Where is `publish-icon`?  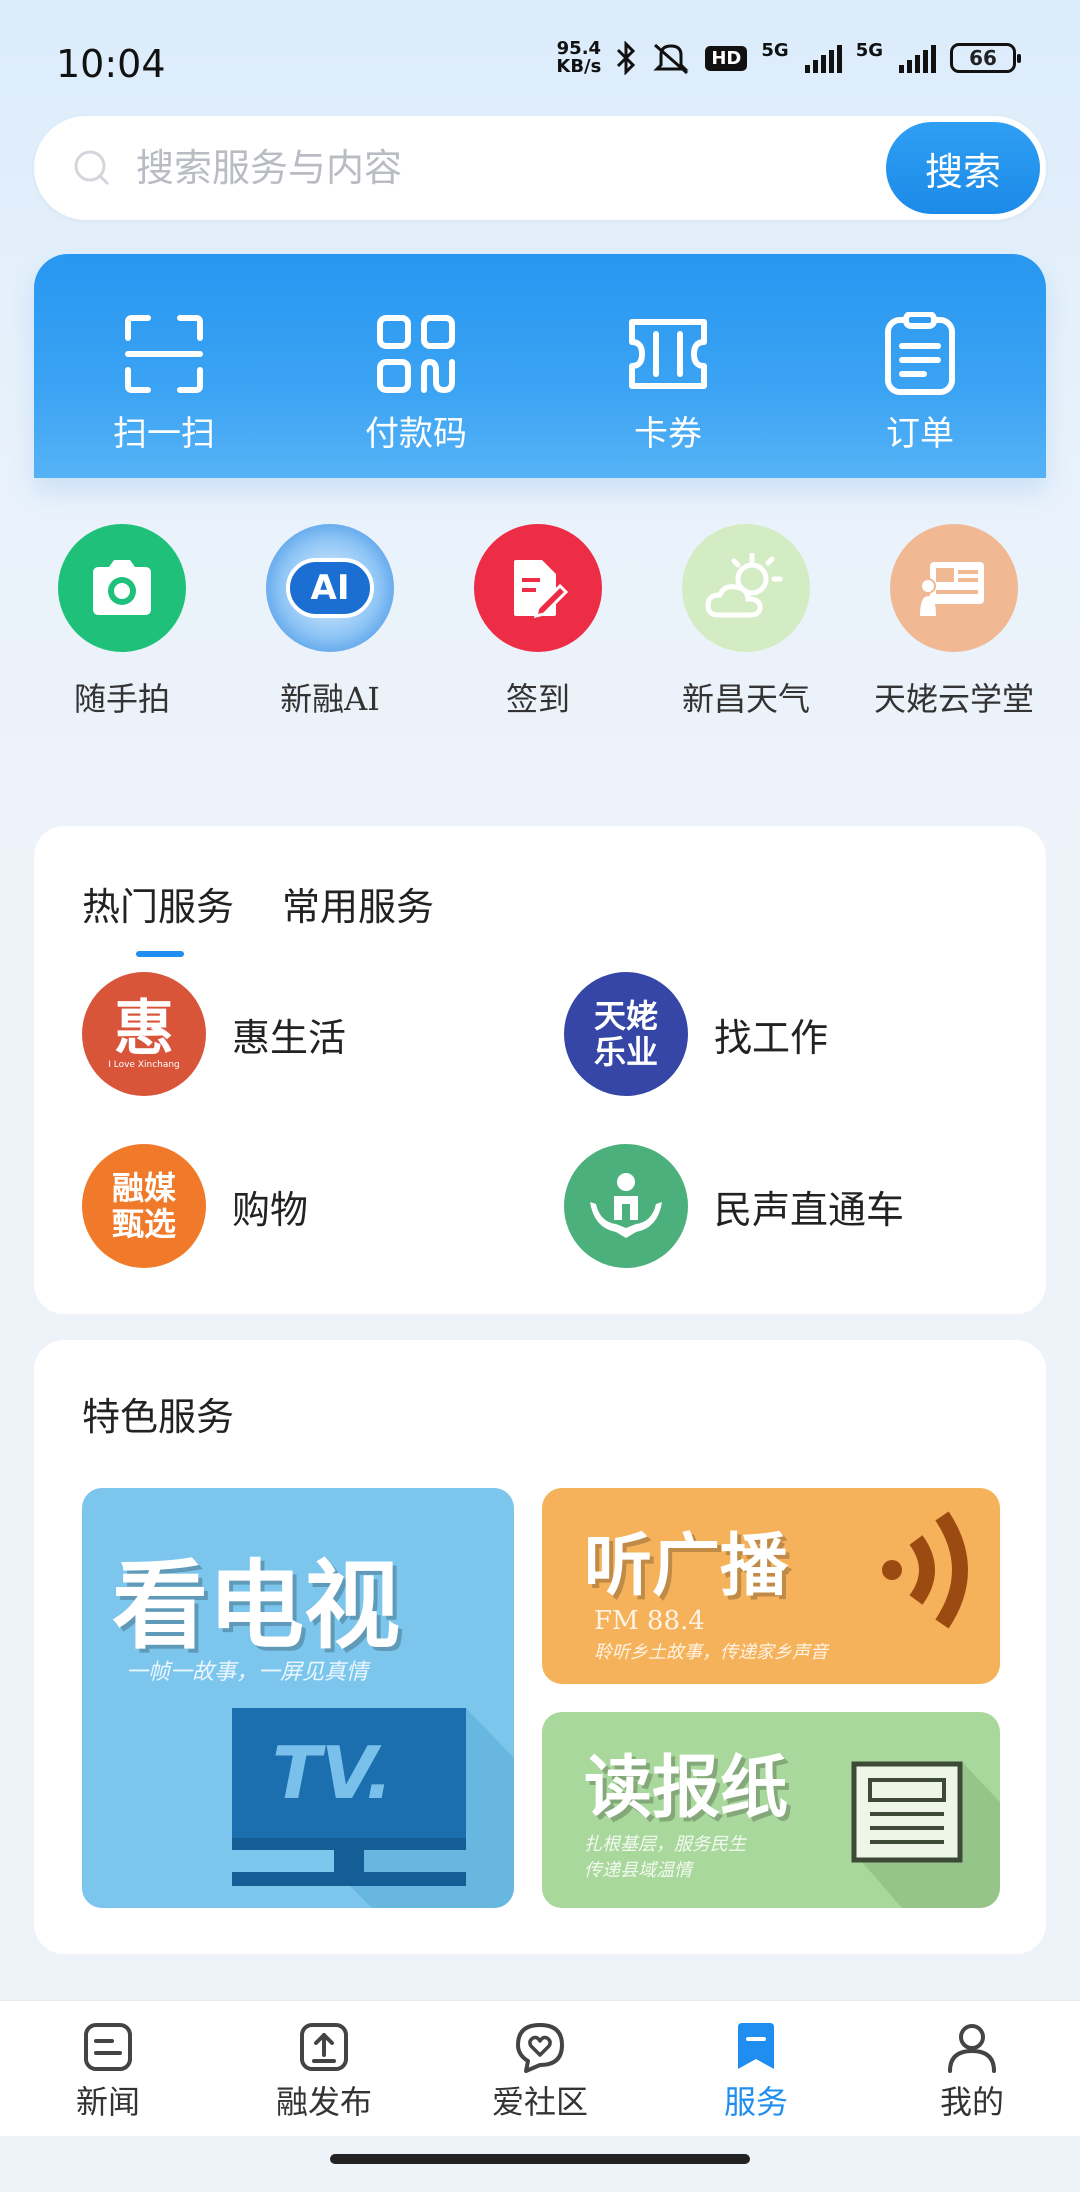 publish-icon is located at coordinates (324, 2047).